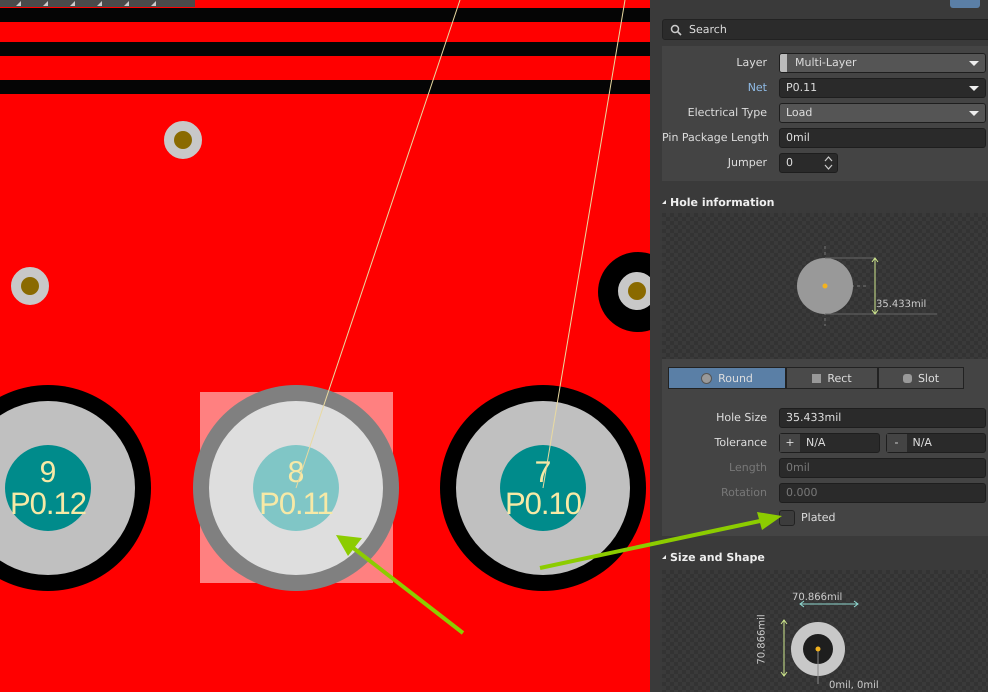 The width and height of the screenshot is (988, 692). What do you see at coordinates (676, 30) in the screenshot?
I see `search-icon` at bounding box center [676, 30].